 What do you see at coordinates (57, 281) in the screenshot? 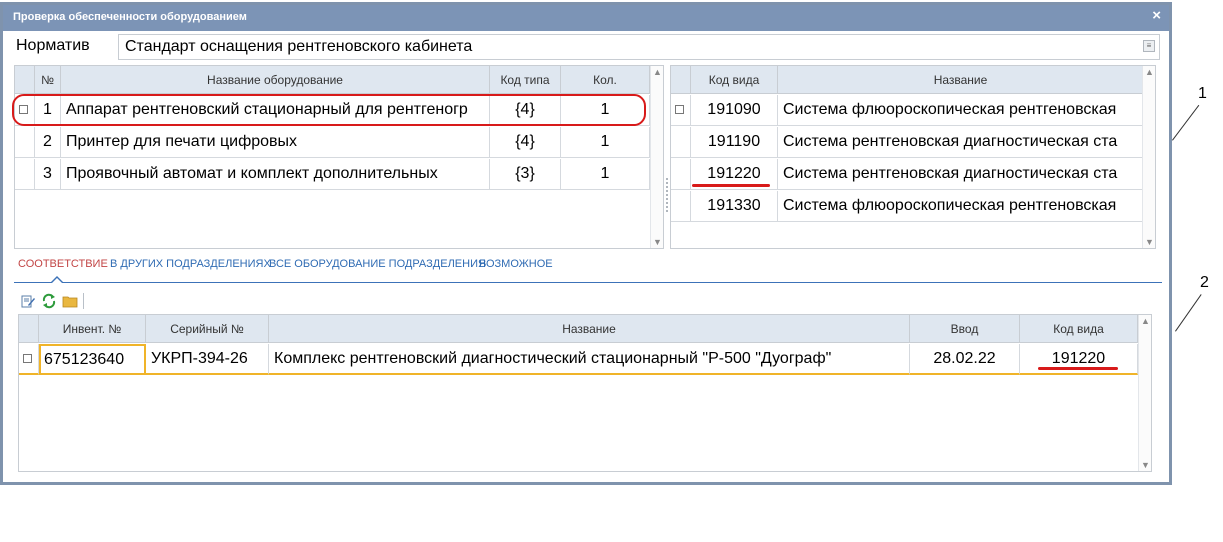
I see `tab-active-marker-inner` at bounding box center [57, 281].